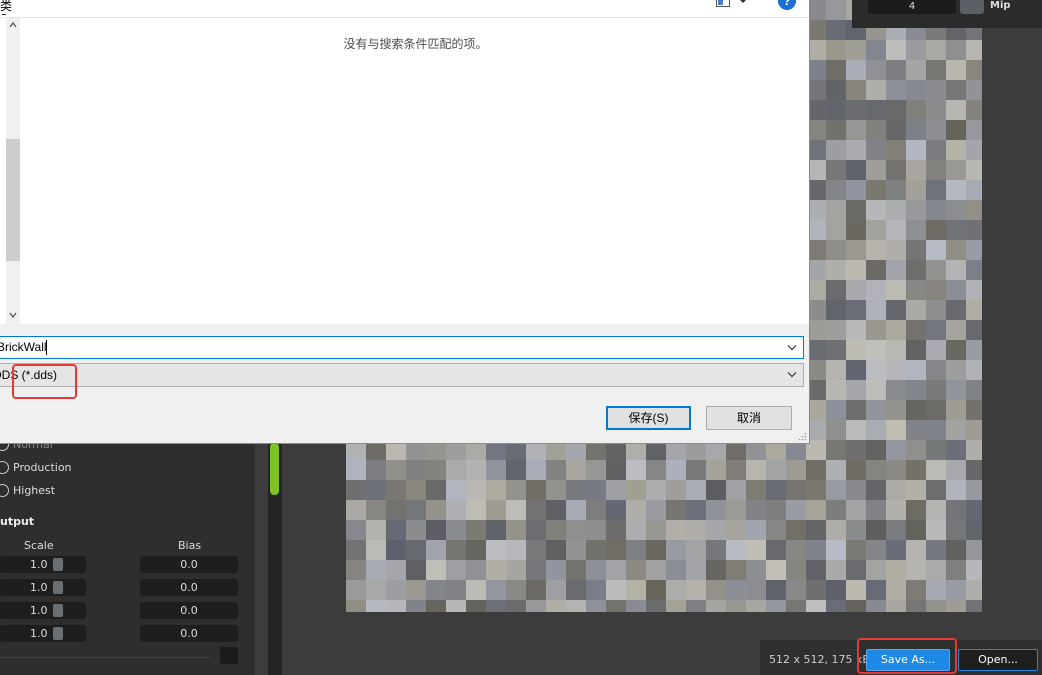 This screenshot has width=1042, height=675. What do you see at coordinates (27, 490) in the screenshot?
I see `quality-radio-highest: Highest` at bounding box center [27, 490].